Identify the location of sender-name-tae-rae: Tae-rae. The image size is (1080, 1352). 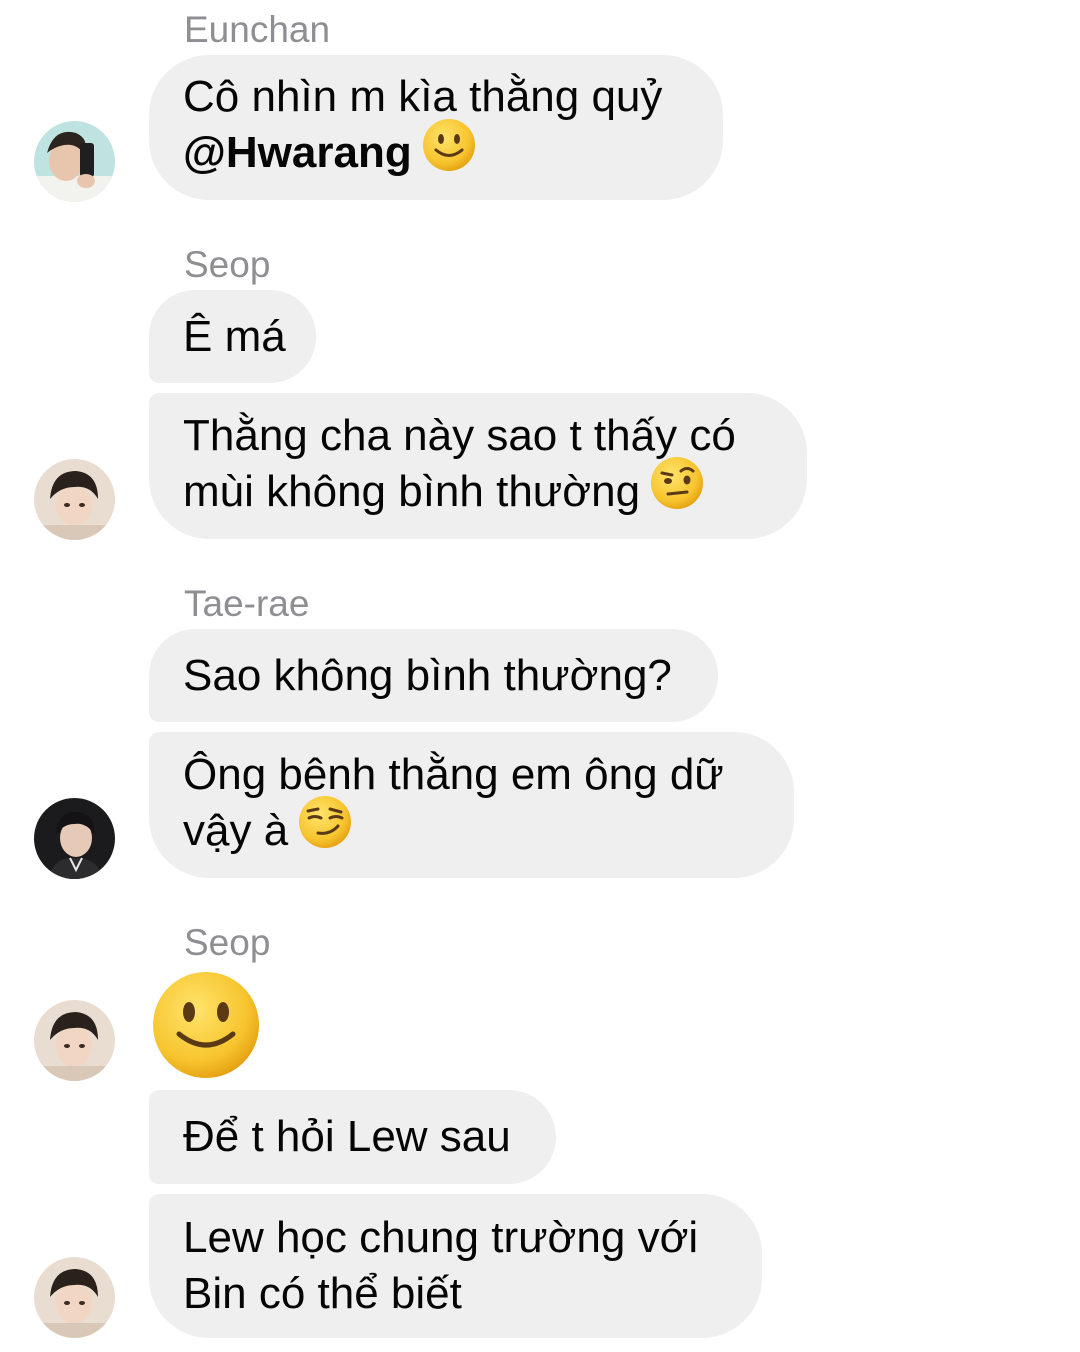
(247, 603).